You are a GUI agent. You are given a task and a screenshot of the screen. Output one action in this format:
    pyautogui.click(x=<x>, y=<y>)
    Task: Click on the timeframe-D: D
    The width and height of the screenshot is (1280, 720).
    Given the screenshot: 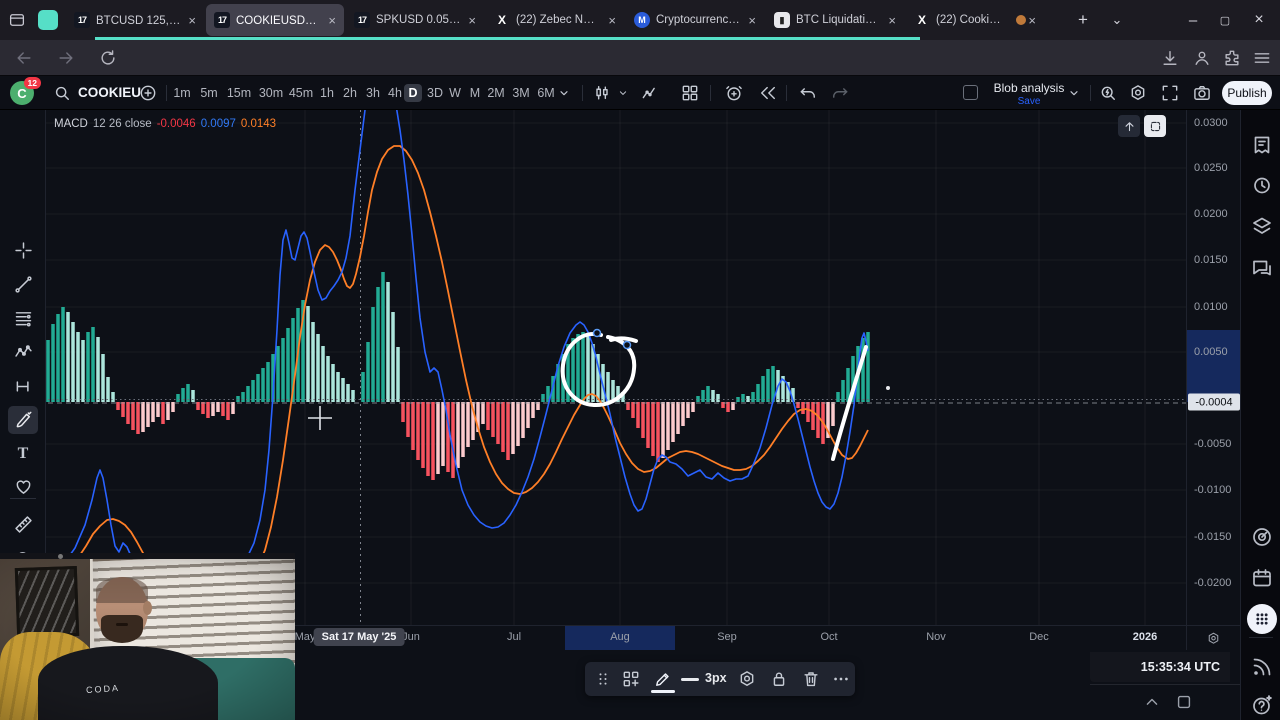 What is the action you would take?
    pyautogui.click(x=413, y=93)
    